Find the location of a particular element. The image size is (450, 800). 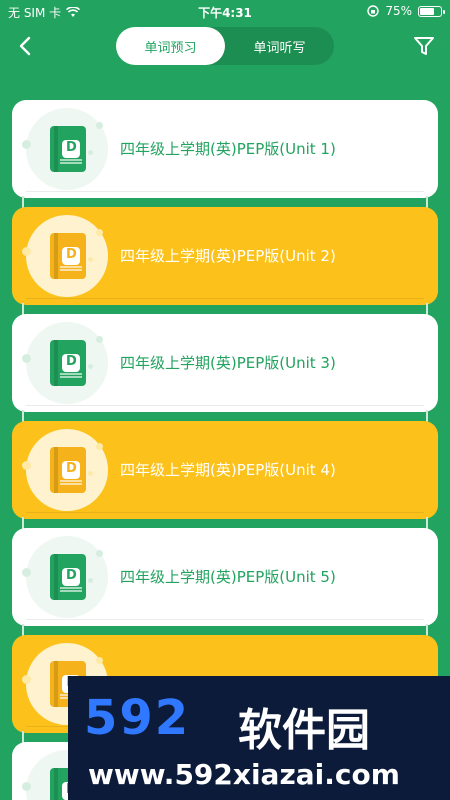

watermark-url: www.592xiazai.com is located at coordinates (244, 774).